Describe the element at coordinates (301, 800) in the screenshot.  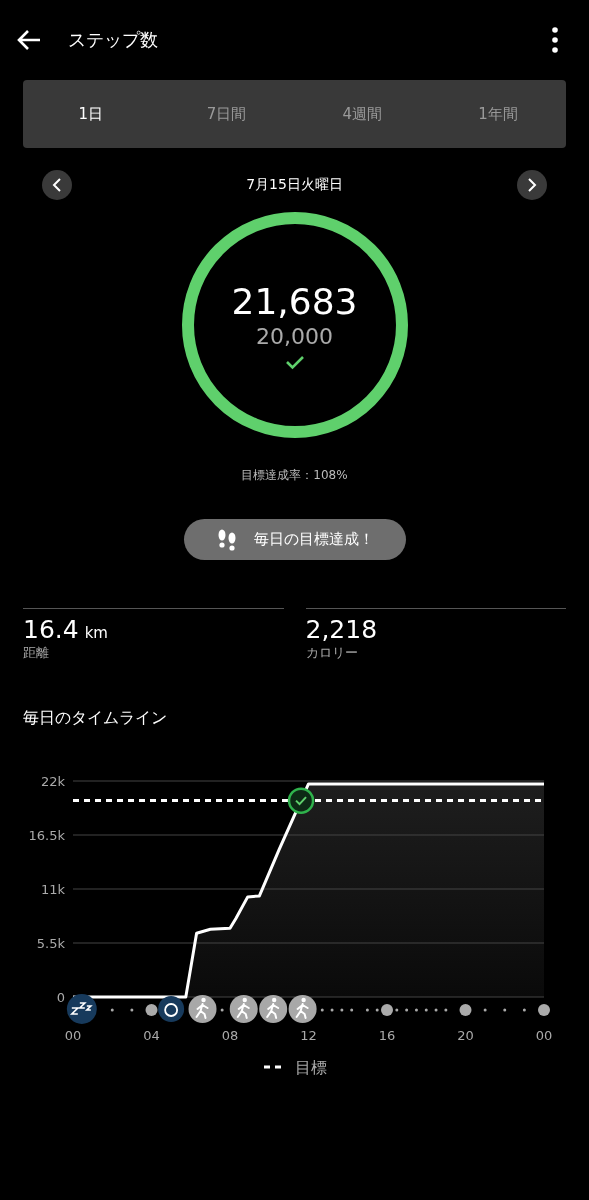
I see `goal-check-icon` at that location.